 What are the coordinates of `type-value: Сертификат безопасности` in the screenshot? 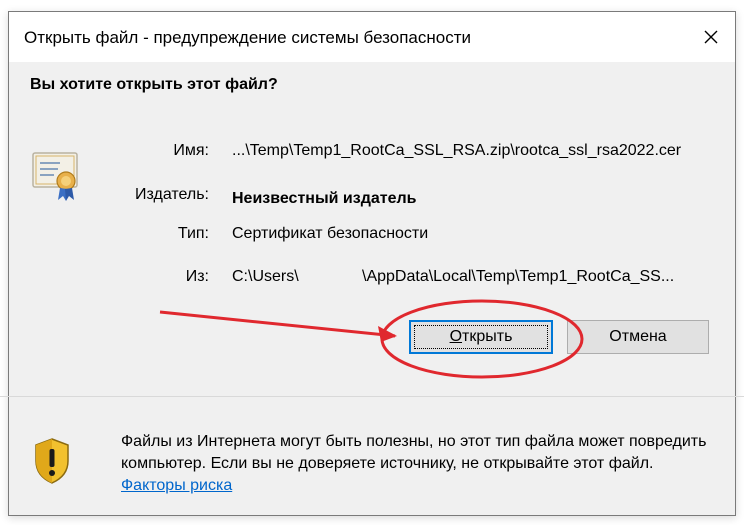 It's located at (330, 233).